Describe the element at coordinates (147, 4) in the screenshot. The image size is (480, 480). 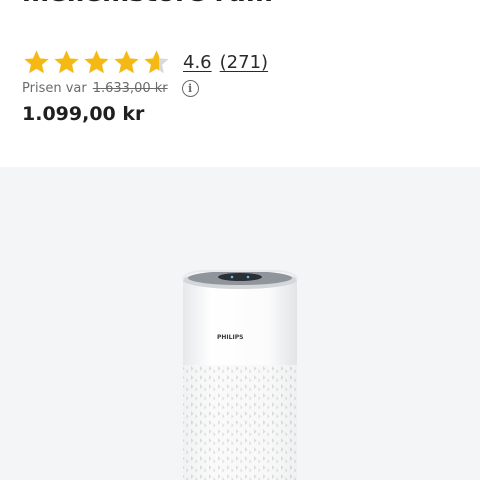
I see `product-title: mellemstore rum` at that location.